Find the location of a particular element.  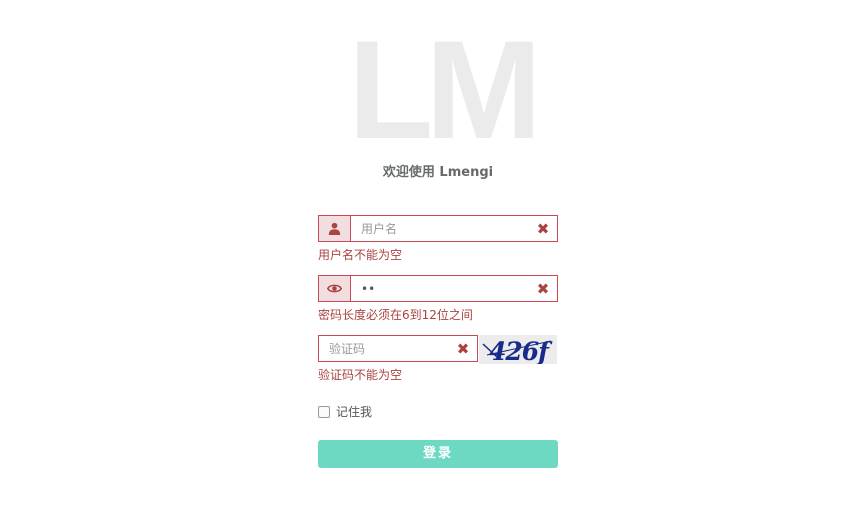

username-field: ✖ is located at coordinates (438, 228).